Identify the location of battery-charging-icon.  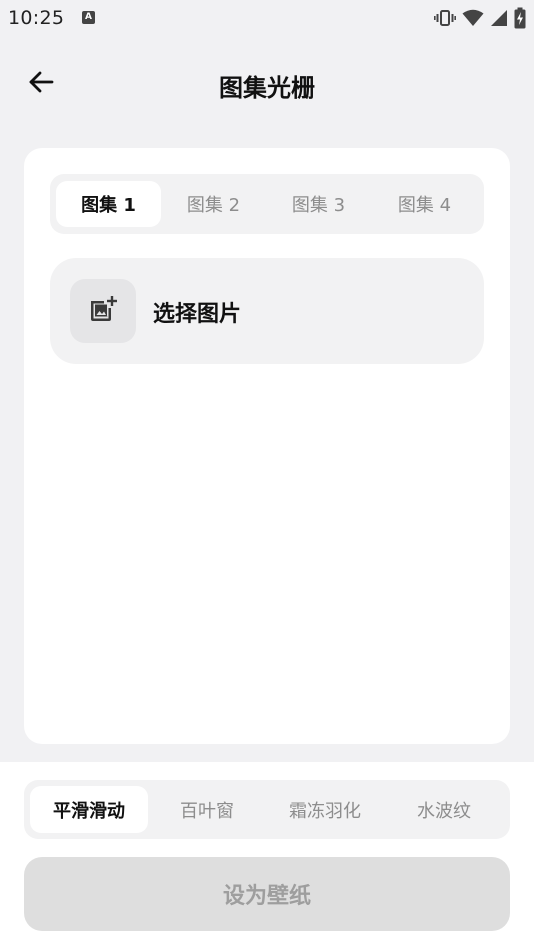
(520, 18).